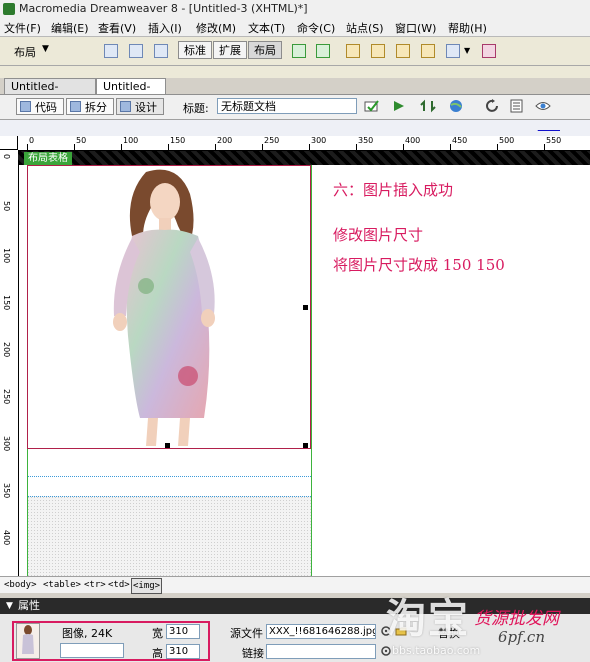 This screenshot has height=662, width=590. What do you see at coordinates (353, 51) in the screenshot?
I see `insert-row-icon` at bounding box center [353, 51].